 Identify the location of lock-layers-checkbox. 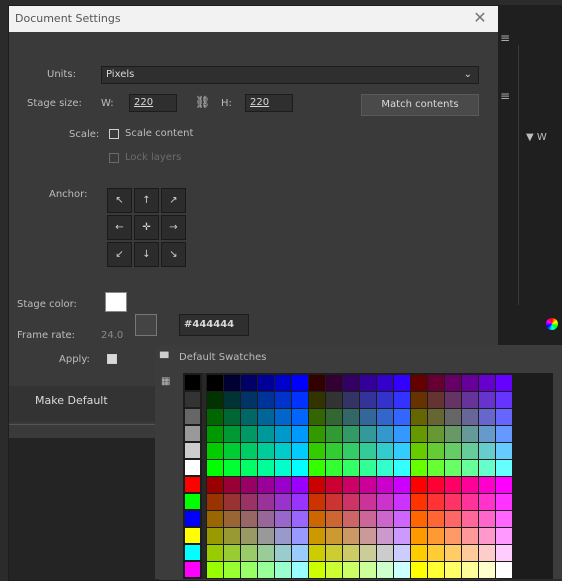
(114, 158).